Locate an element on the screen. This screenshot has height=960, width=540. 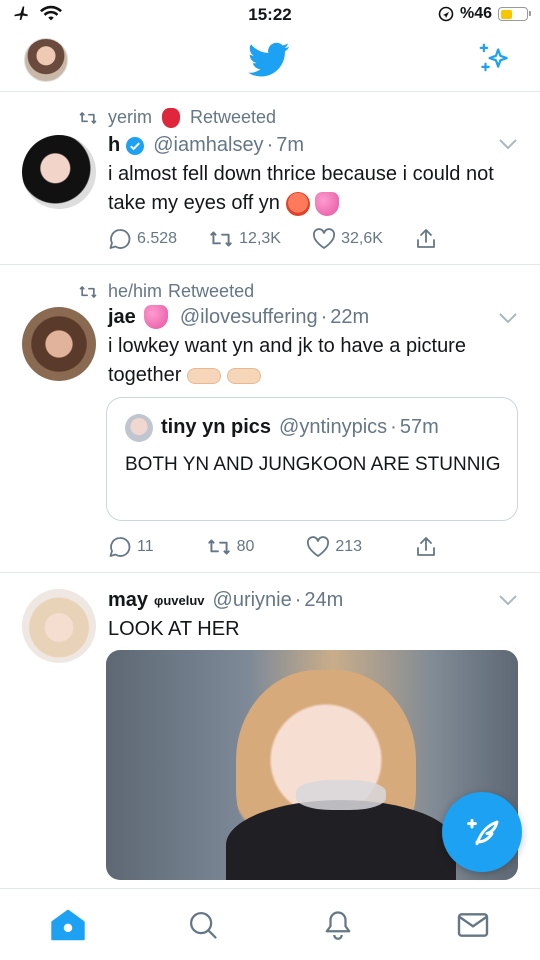
retweet-button: 12,3K is located at coordinates (244, 239).